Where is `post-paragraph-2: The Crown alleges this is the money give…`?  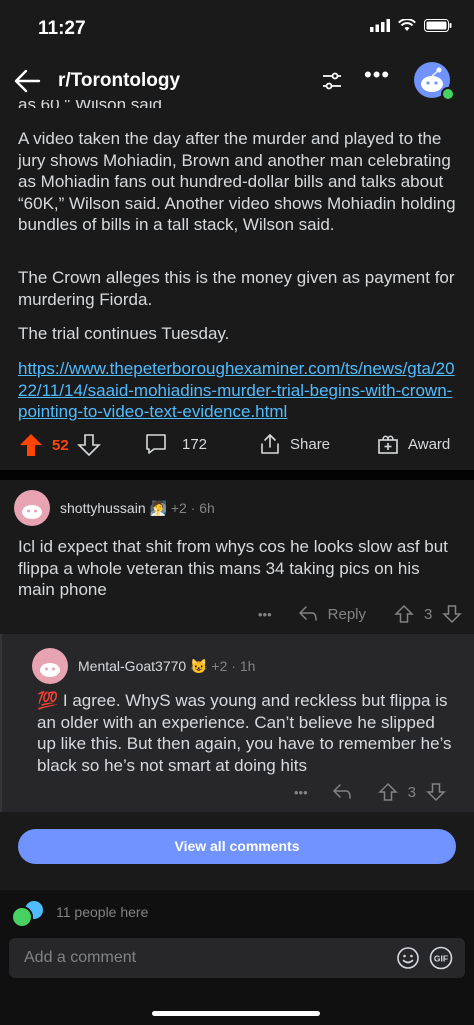
post-paragraph-2: The Crown alleges this is the money give… is located at coordinates (236, 288).